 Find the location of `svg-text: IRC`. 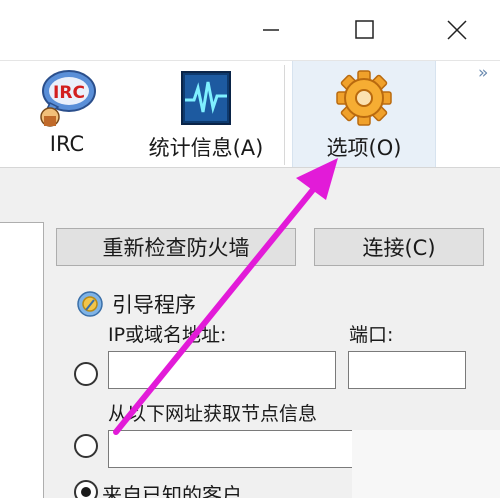

svg-text: IRC is located at coordinates (69, 93).